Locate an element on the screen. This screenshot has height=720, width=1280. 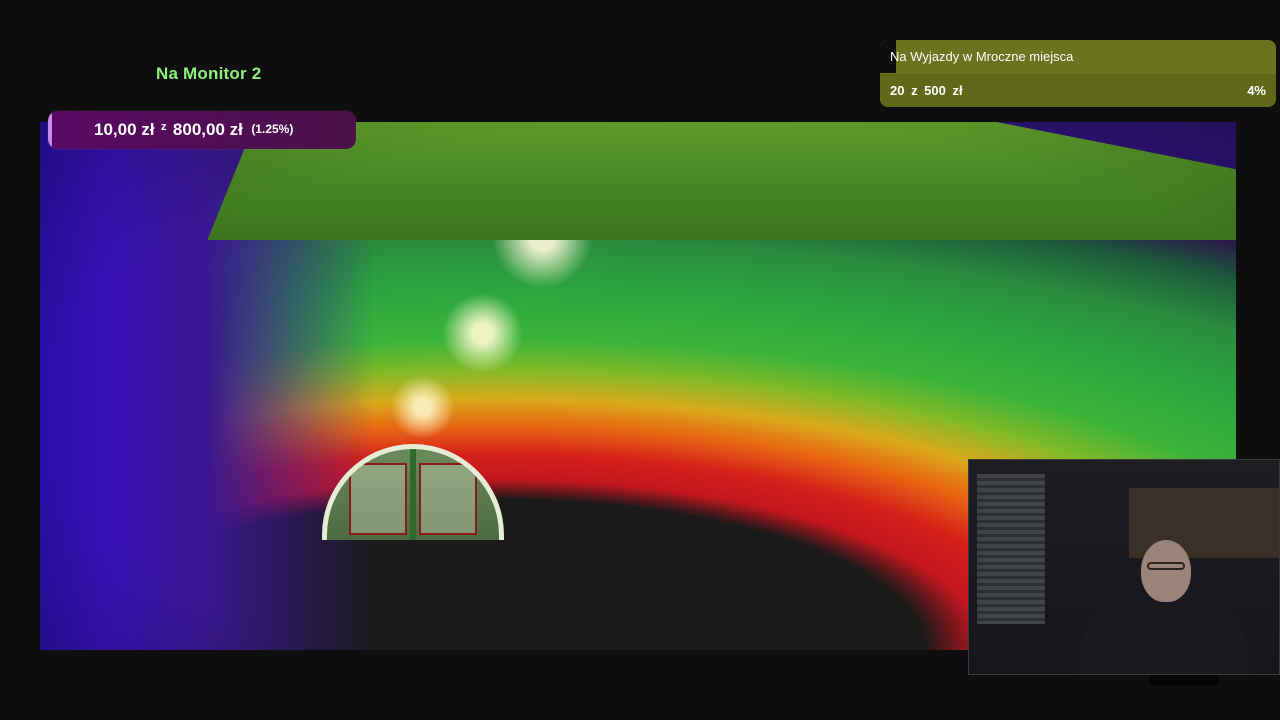
donation-percent: (1.25%) is located at coordinates (272, 129).